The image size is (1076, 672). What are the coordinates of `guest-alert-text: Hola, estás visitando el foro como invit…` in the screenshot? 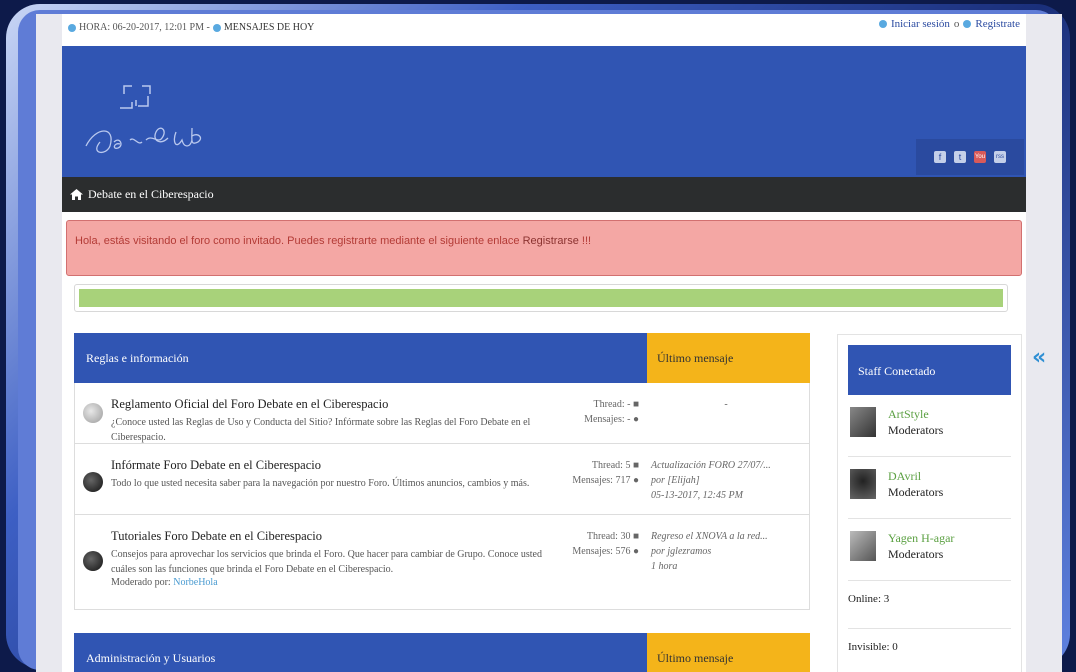 It's located at (299, 241).